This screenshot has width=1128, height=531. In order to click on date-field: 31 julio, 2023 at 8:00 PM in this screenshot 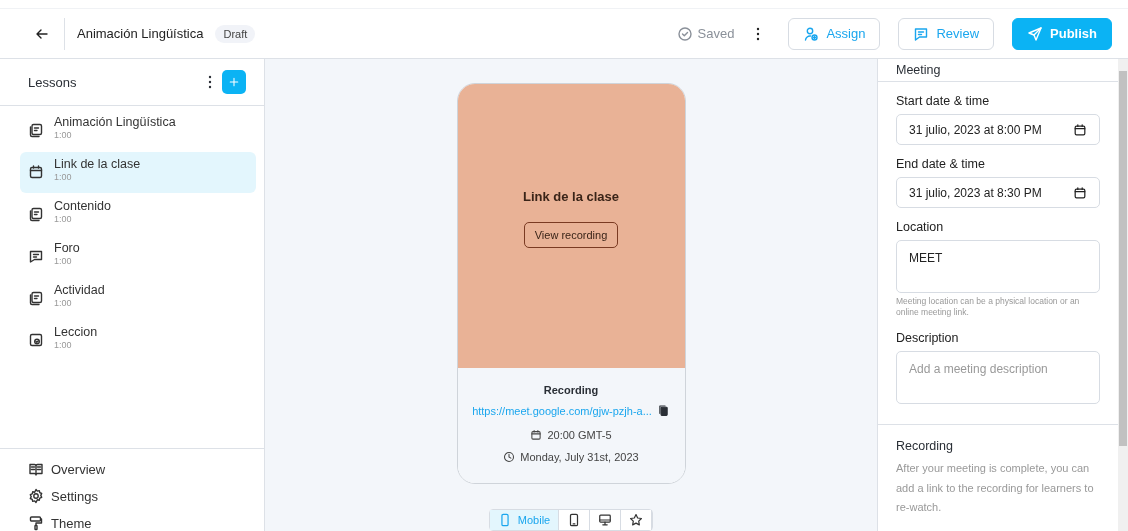, I will do `click(998, 129)`.